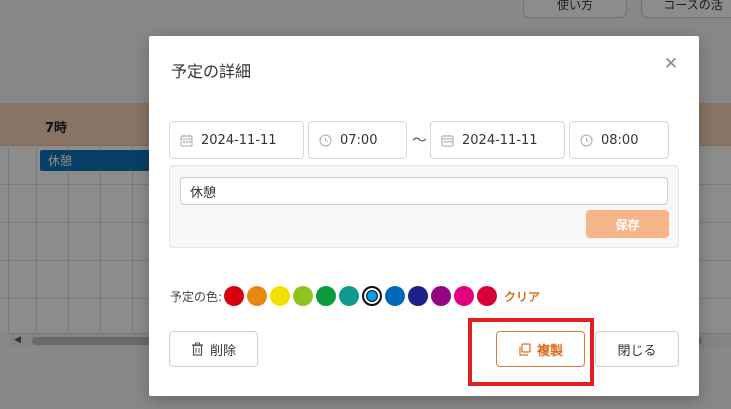 The height and width of the screenshot is (409, 731). I want to click on end-date-value: 2024-11-11, so click(500, 140).